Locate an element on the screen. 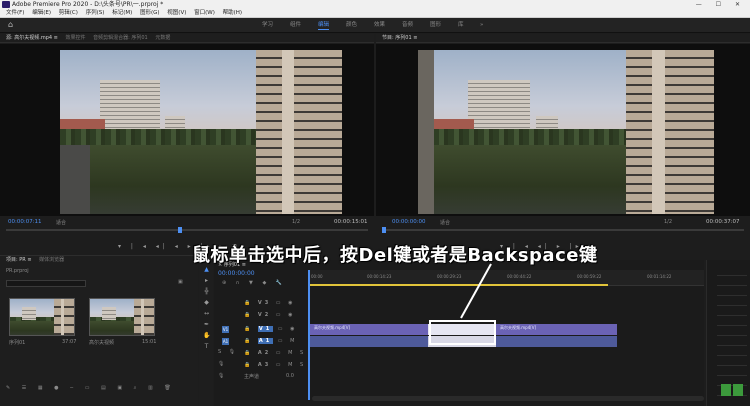 This screenshot has height=406, width=750. project-item-name: 高尔夫视频 is located at coordinates (102, 343).